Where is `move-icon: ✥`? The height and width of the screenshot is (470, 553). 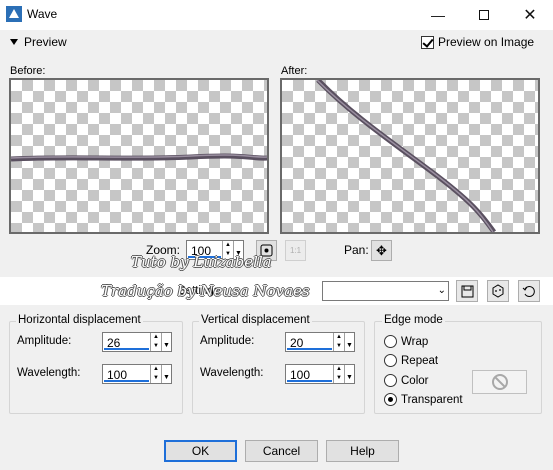 move-icon: ✥ is located at coordinates (381, 250).